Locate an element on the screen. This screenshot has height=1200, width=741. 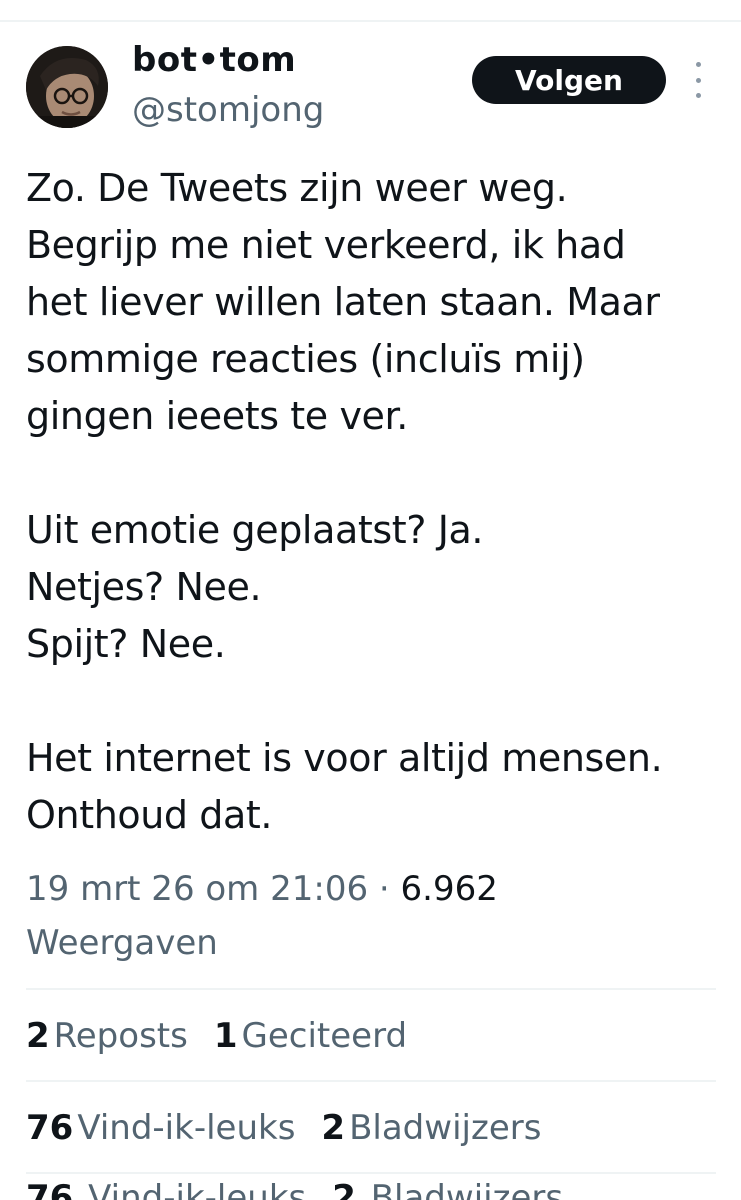
top-divider is located at coordinates (370, 21).